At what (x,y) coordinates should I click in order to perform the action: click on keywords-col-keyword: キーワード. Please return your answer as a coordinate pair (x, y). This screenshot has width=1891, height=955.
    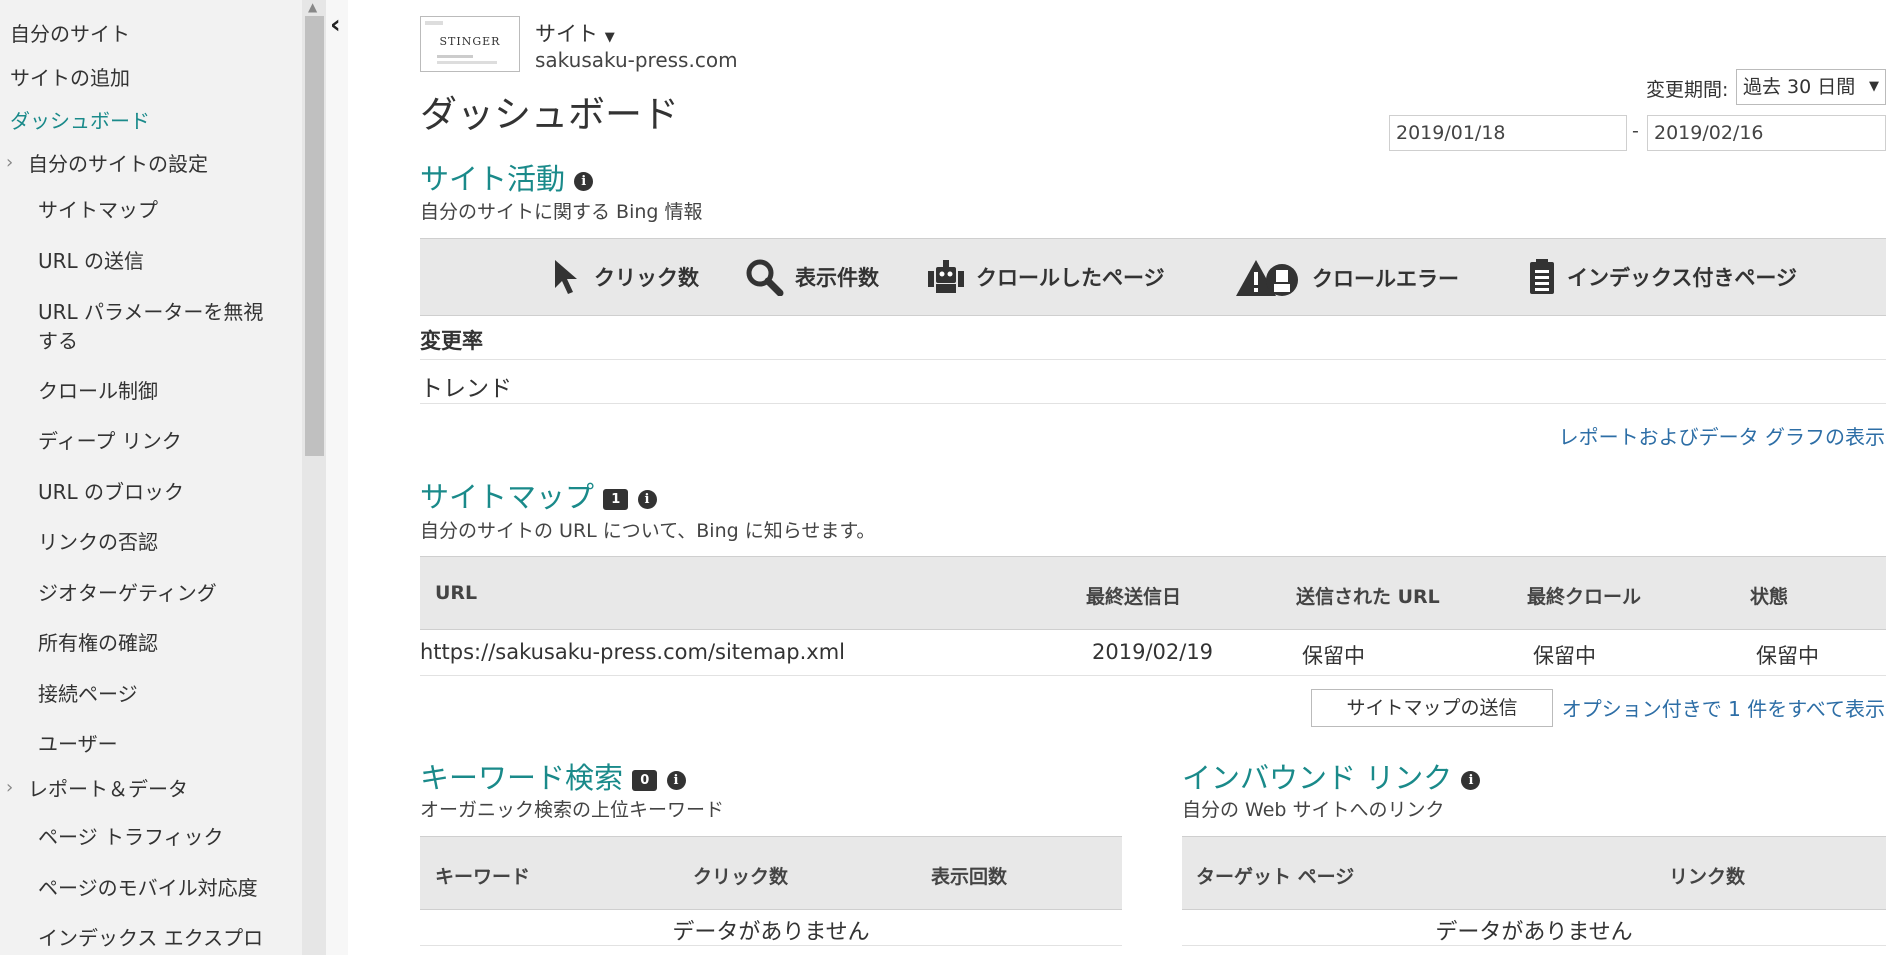
    Looking at the image, I should click on (482, 875).